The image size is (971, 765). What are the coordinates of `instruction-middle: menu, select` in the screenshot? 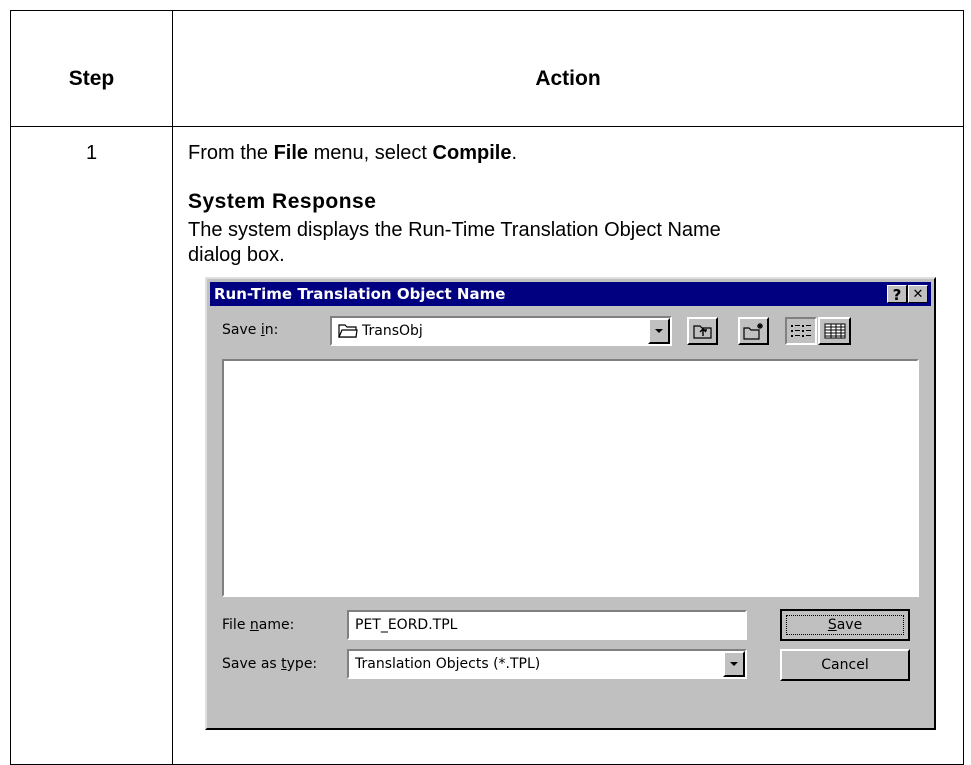 It's located at (370, 153).